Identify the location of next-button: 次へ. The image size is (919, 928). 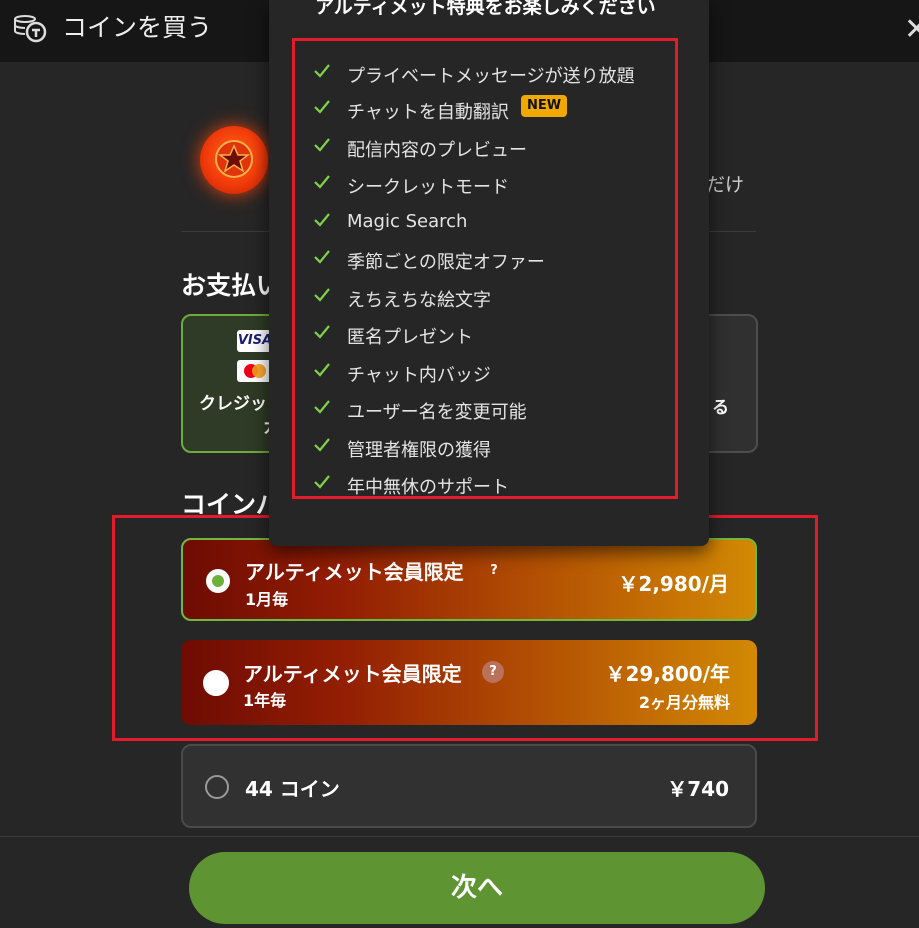
(477, 888).